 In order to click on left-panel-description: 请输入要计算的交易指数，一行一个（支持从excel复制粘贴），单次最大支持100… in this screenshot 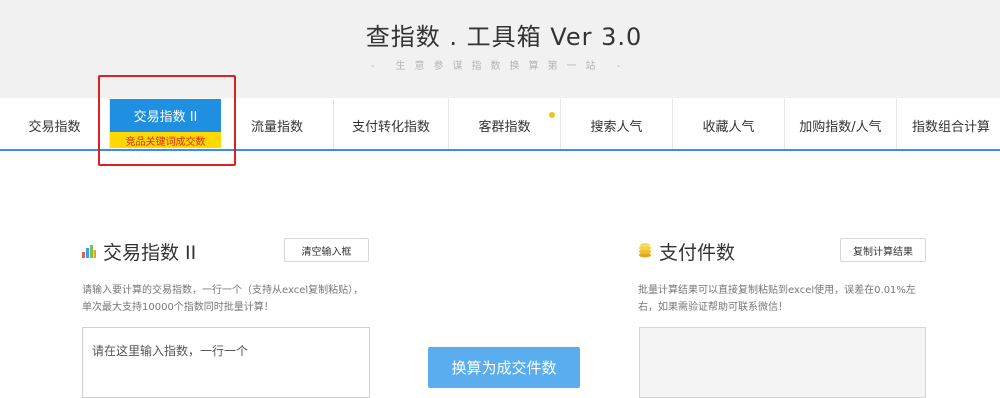, I will do `click(223, 299)`.